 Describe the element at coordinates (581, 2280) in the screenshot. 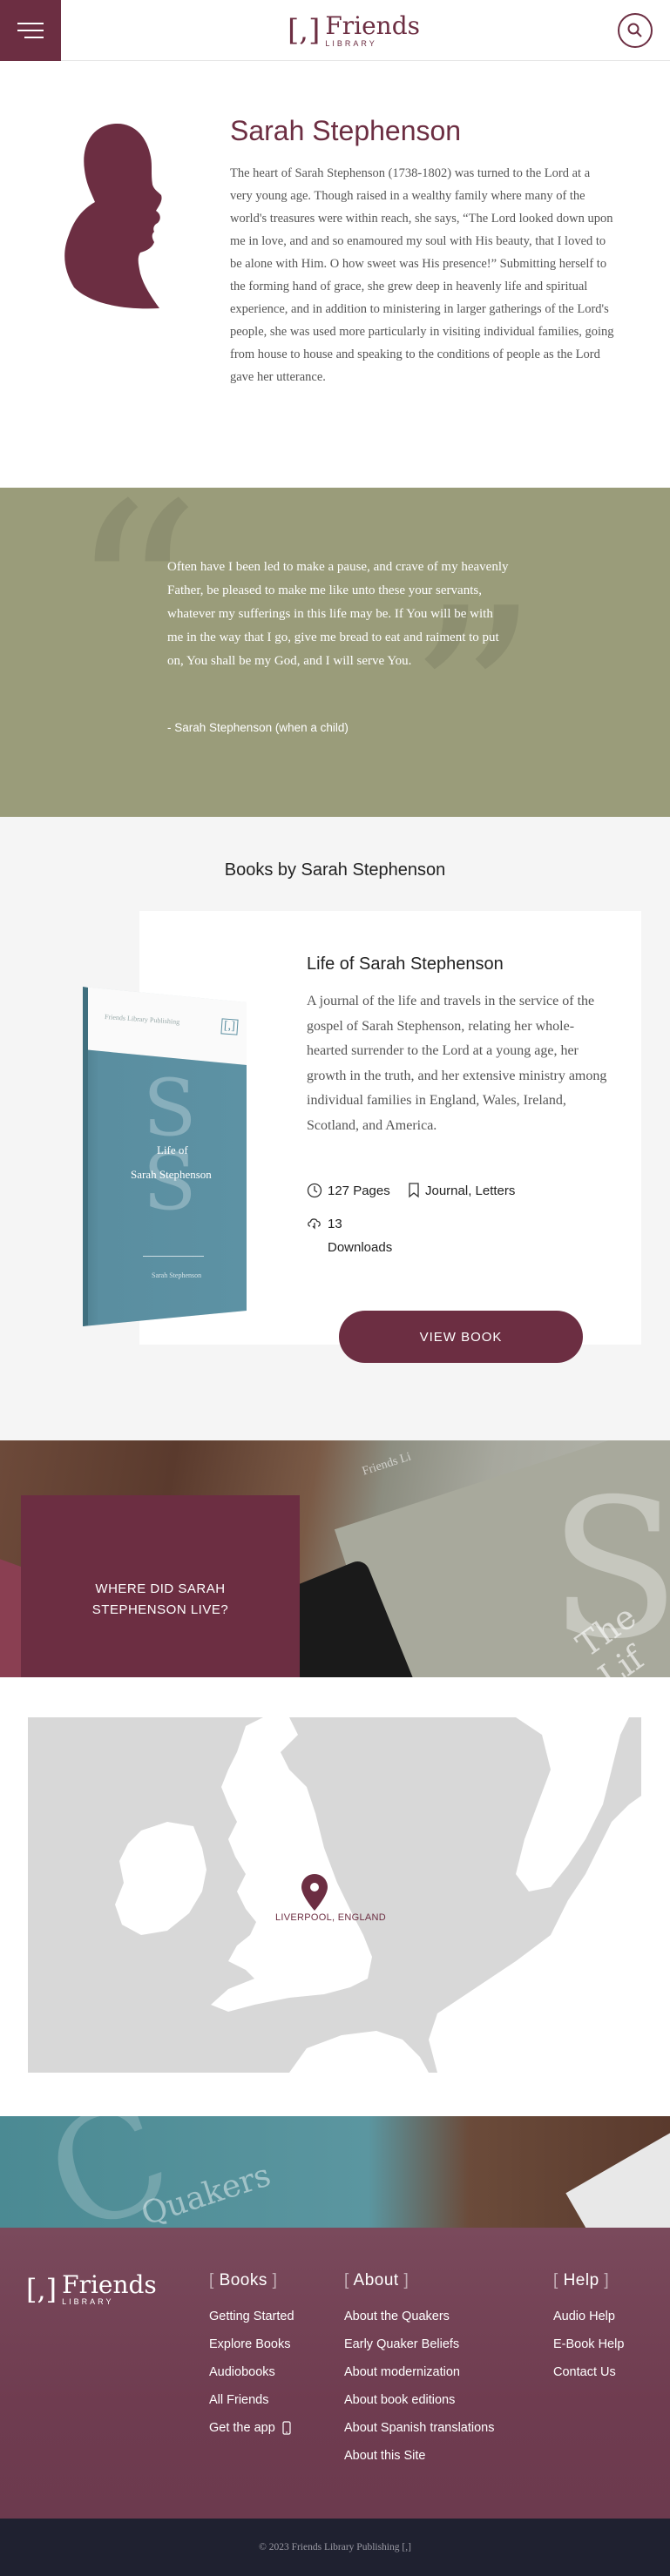

I see `footer-help-heading: Help` at that location.